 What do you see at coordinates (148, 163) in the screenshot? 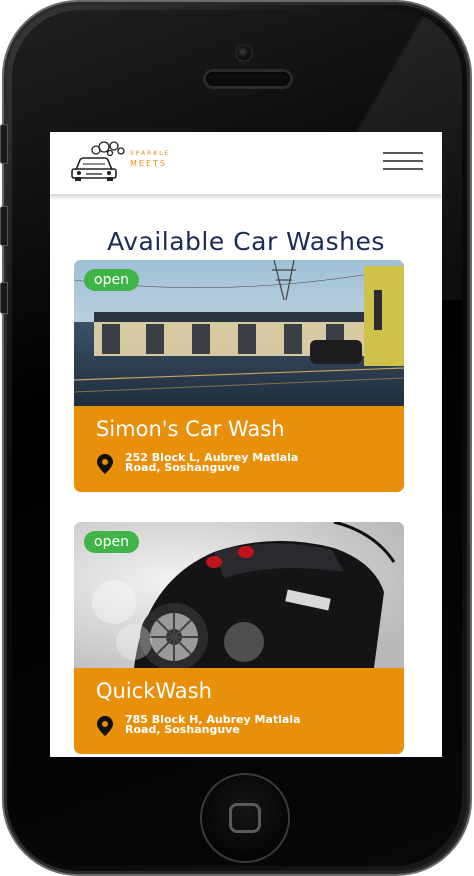
I see `brand-name-bottom: MEETS` at bounding box center [148, 163].